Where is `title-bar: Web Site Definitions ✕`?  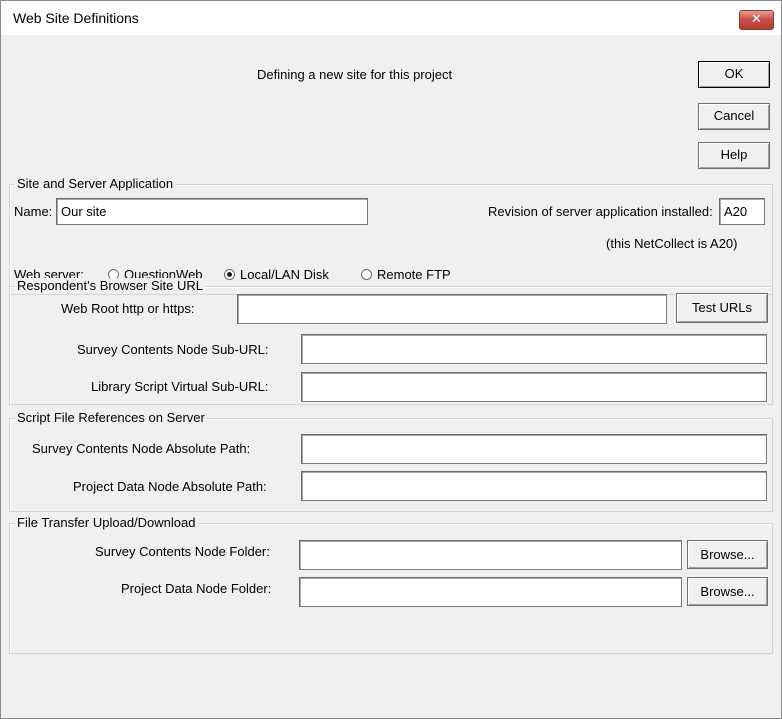 title-bar: Web Site Definitions ✕ is located at coordinates (391, 18).